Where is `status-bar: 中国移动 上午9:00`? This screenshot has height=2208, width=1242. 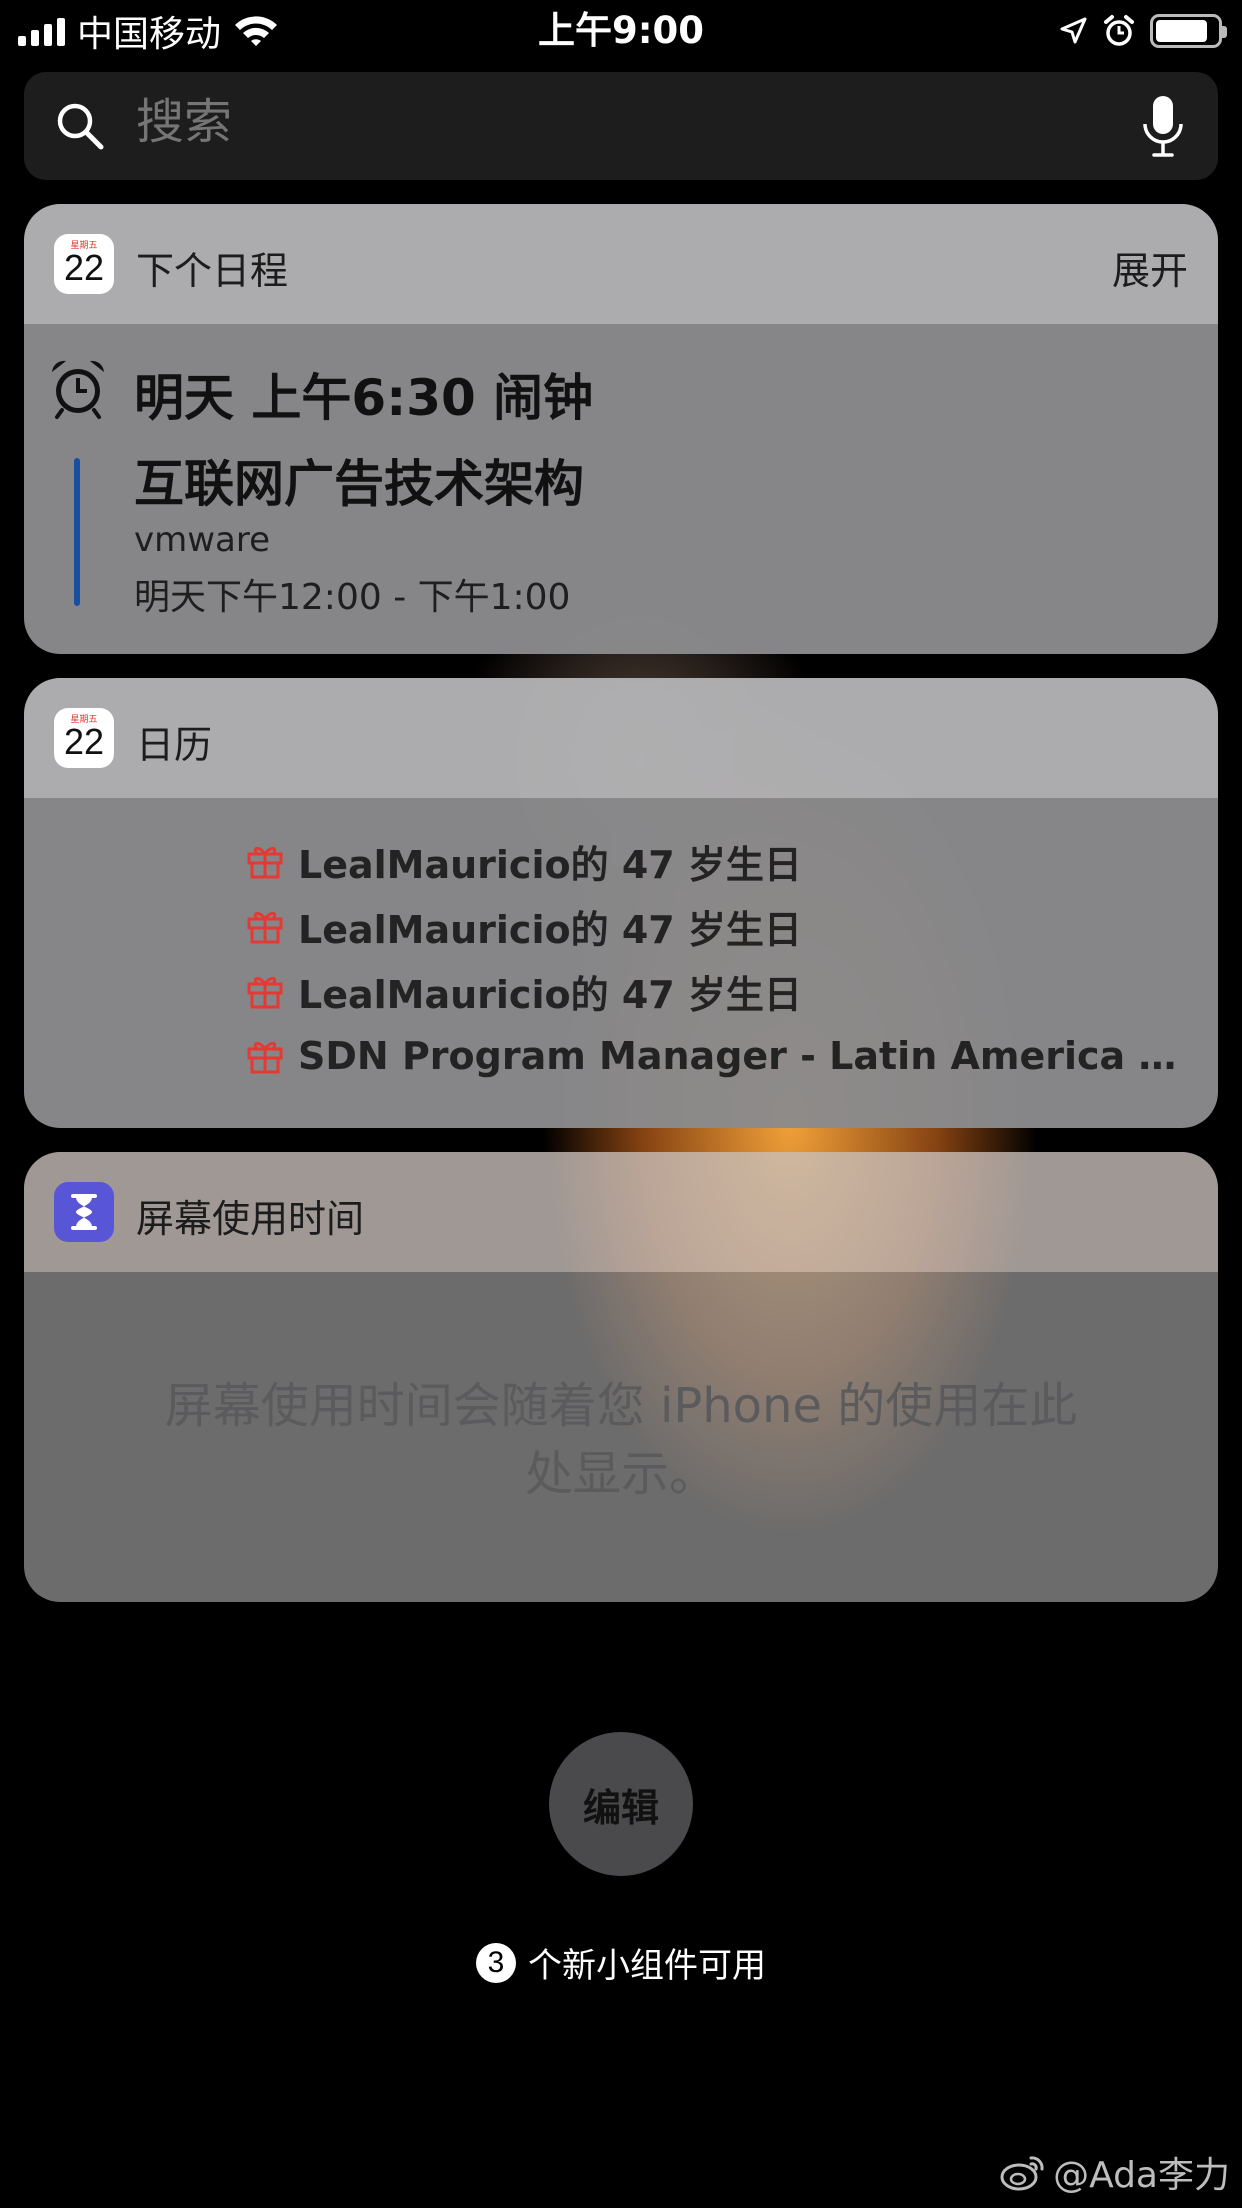 status-bar: 中国移动 上午9:00 is located at coordinates (621, 30).